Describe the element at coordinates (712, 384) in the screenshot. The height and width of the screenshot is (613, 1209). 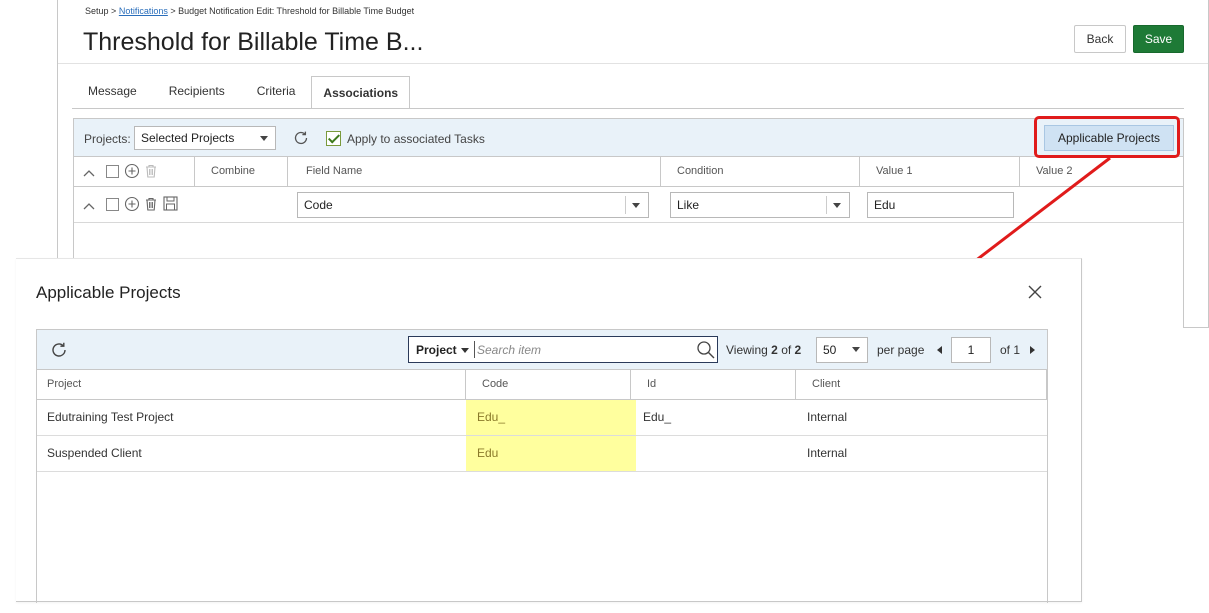
I see `column-header-id: Id` at that location.